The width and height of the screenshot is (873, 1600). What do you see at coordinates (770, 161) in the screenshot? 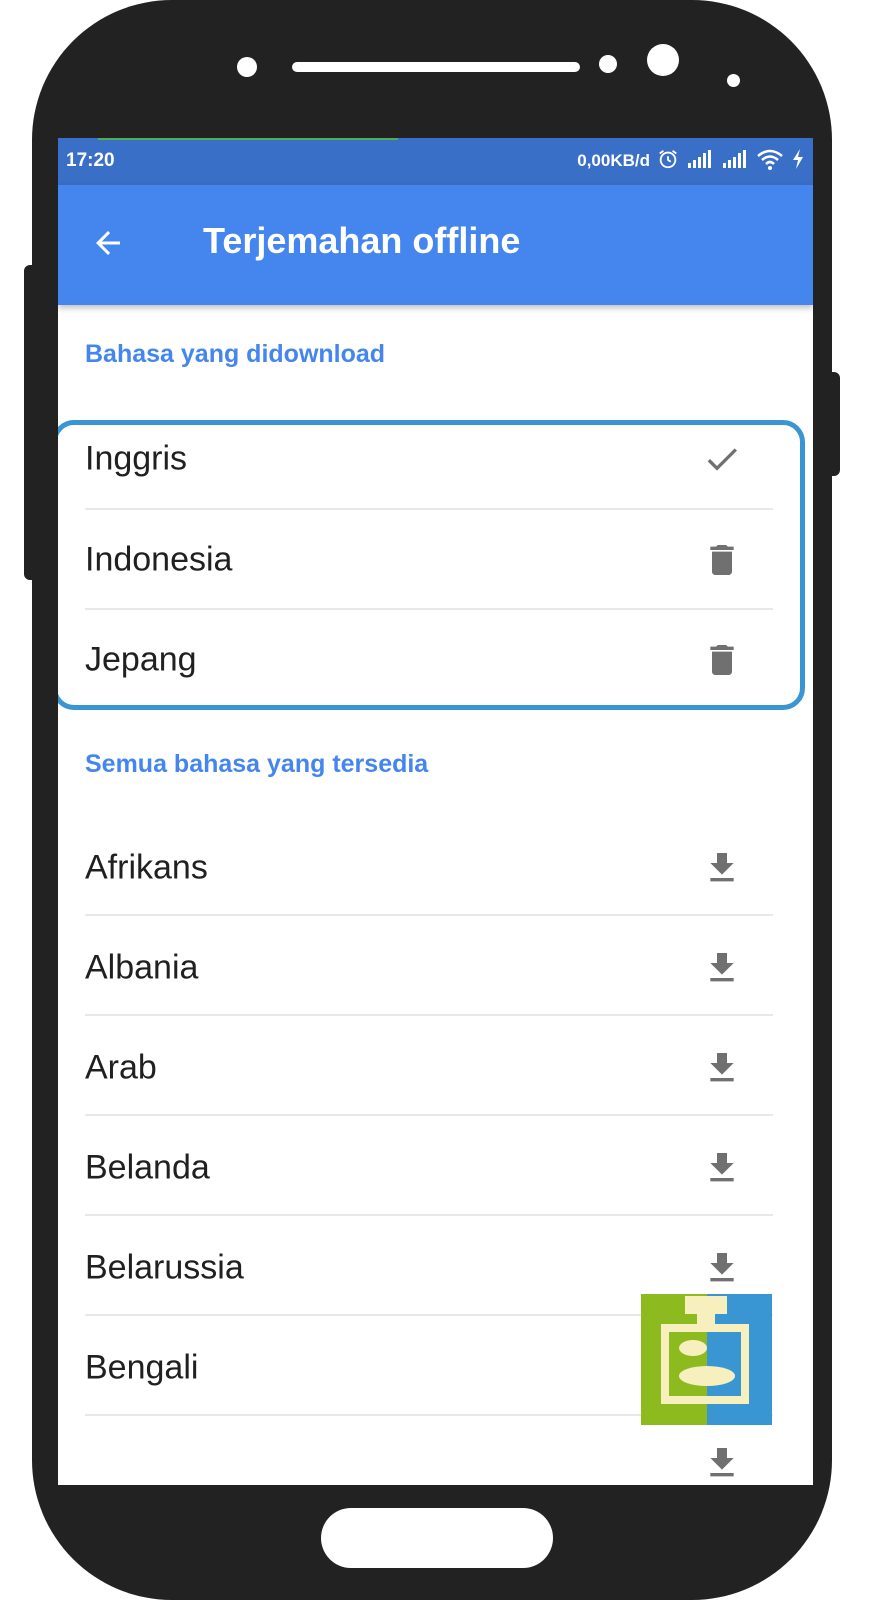
I see `wifi-icon` at bounding box center [770, 161].